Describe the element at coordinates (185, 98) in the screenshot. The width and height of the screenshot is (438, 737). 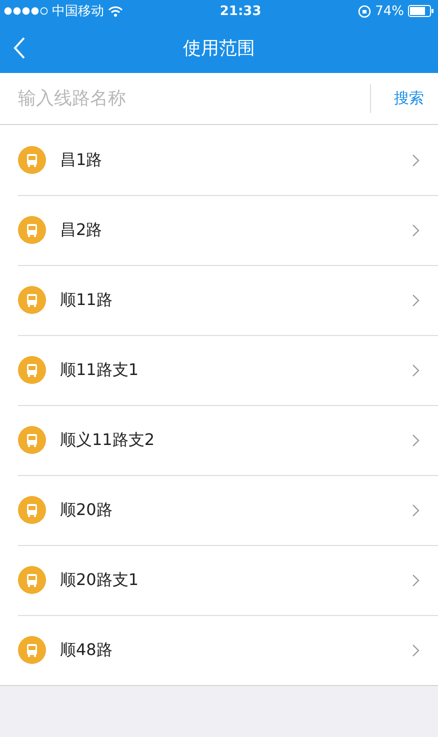
I see `search-field: 输入线路名称` at that location.